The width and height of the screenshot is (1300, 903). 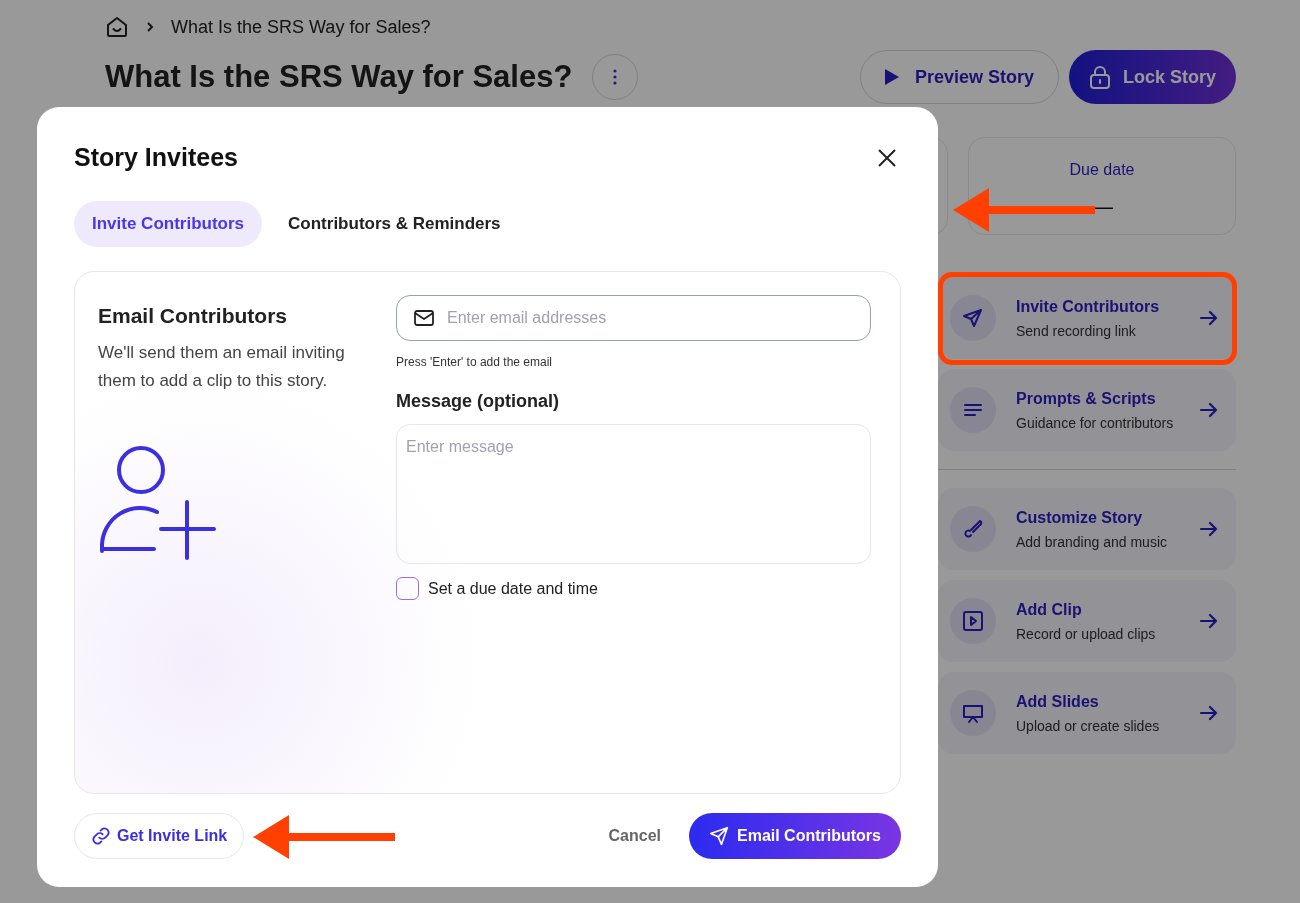 I want to click on action-title: Add Clip, so click(x=1049, y=609).